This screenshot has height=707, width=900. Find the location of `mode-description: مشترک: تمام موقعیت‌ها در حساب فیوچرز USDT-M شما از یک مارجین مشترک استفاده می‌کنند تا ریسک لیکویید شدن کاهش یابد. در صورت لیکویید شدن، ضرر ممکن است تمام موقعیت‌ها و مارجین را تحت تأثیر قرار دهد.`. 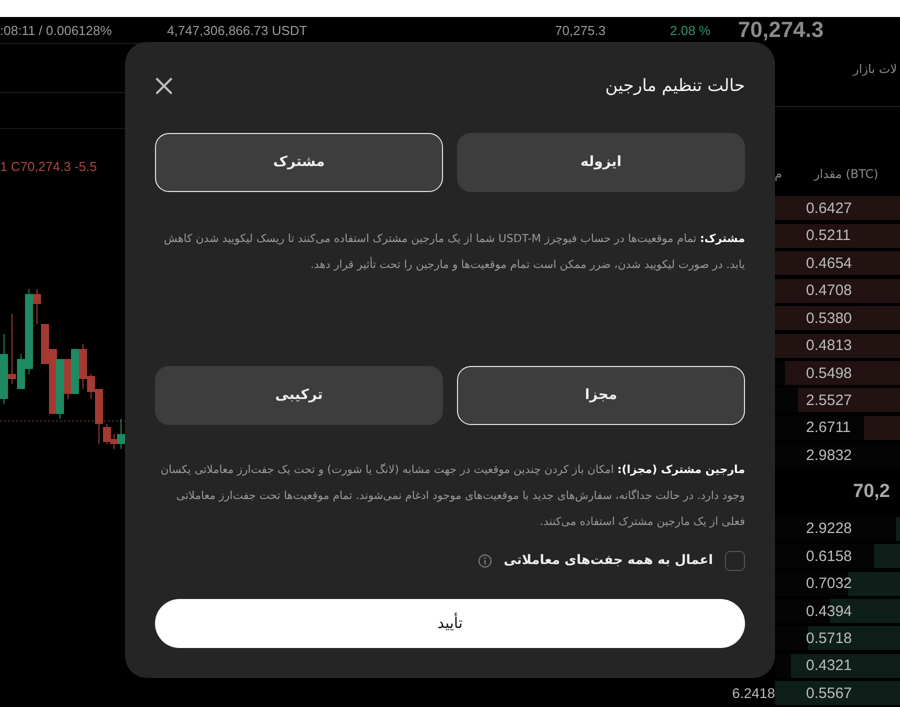

mode-description: مشترک: تمام موقعیت‌ها در حساب فیوچرز USDT-M شما از یک مارجین مشترک استفاده می‌کنند تا ریسک لیکویید شدن کاهش یابد. در صورت لیکویید شدن، ضرر ممکن است تمام موقعیت‌ها و مارجین را تحت تأثیر قرار دهد. is located at coordinates (453, 251).